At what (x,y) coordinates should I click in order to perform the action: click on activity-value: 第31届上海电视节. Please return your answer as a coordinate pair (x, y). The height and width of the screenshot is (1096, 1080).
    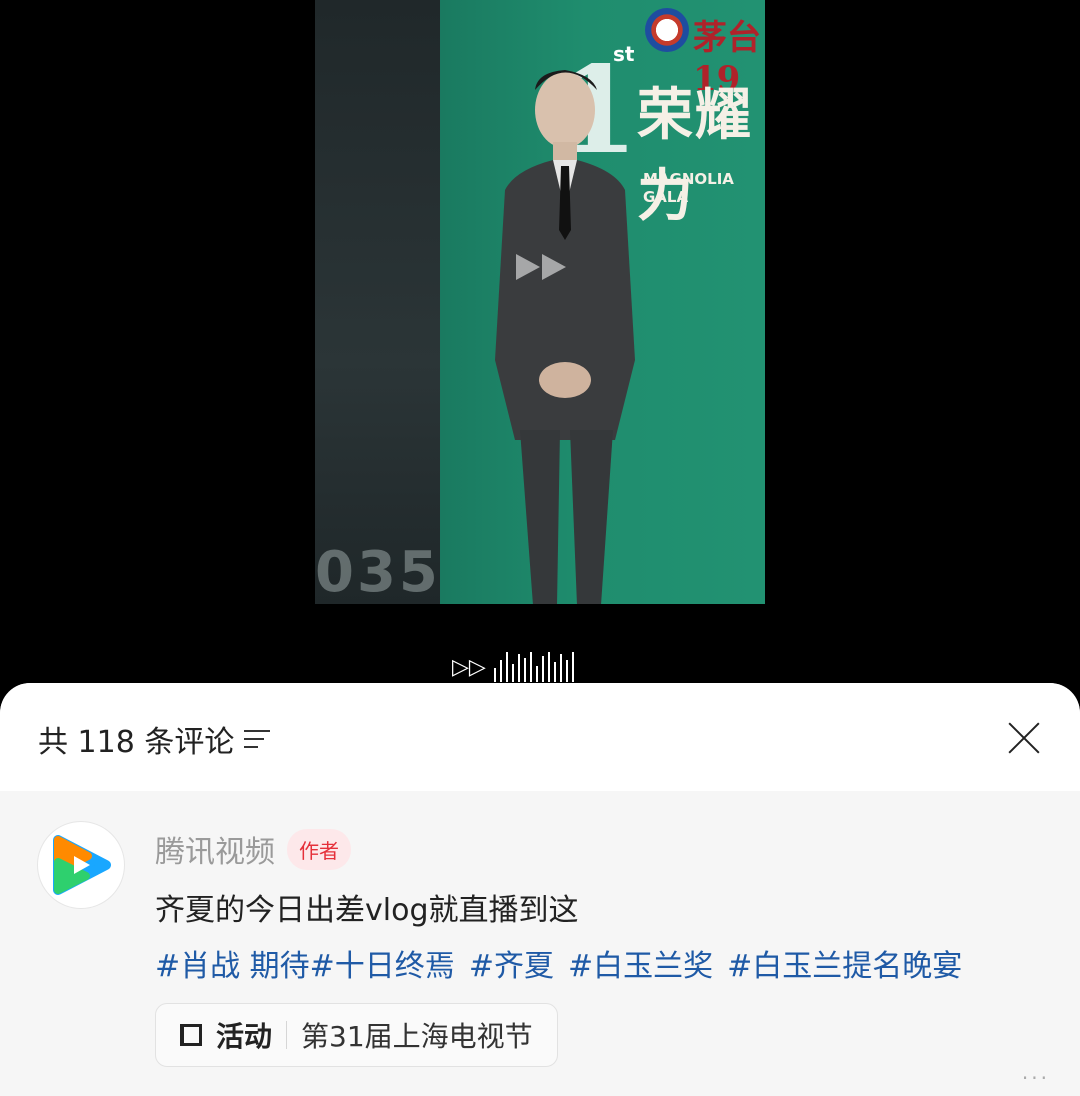
    Looking at the image, I should click on (417, 1036).